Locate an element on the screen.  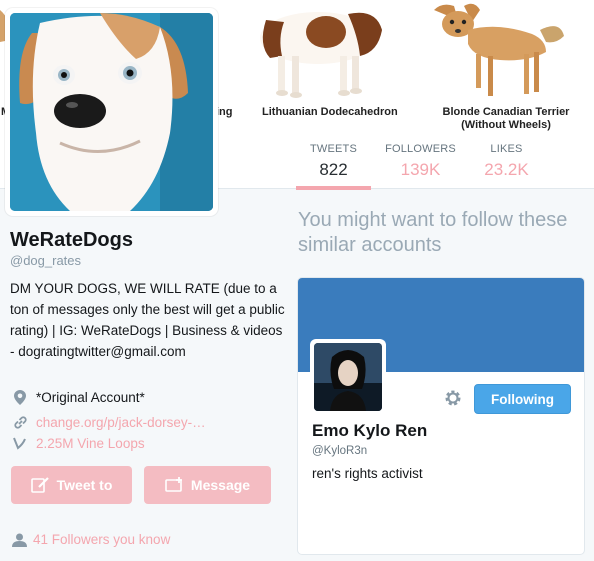
location-text: *Original Account* is located at coordinates (90, 397).